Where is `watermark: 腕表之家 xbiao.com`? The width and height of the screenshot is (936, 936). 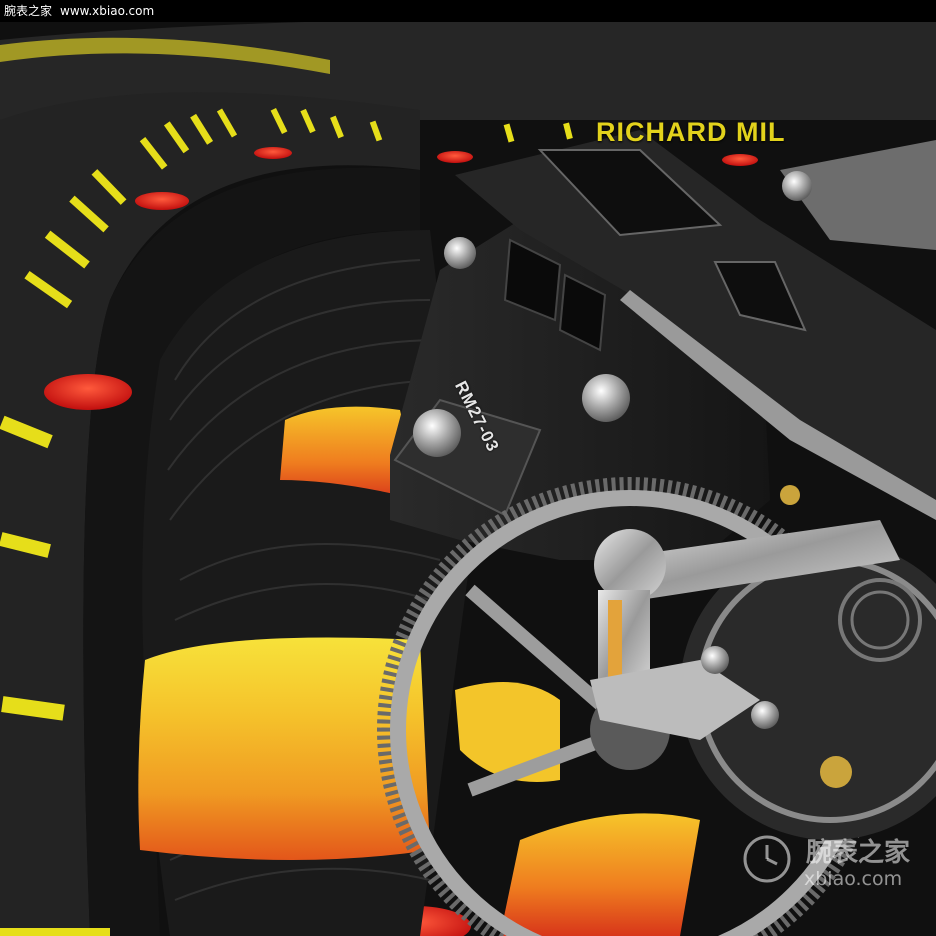
watermark: 腕表之家 xbiao.com is located at coordinates (837, 864).